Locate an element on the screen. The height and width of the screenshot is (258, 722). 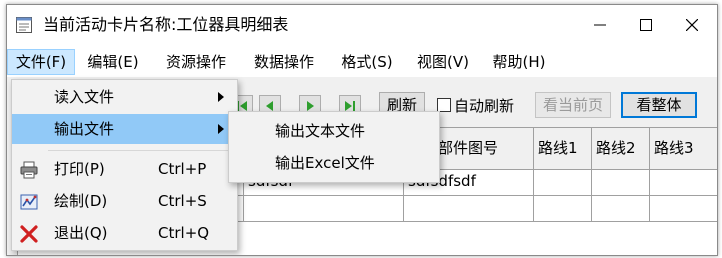
menu-edit: 编辑(E) is located at coordinates (113, 62).